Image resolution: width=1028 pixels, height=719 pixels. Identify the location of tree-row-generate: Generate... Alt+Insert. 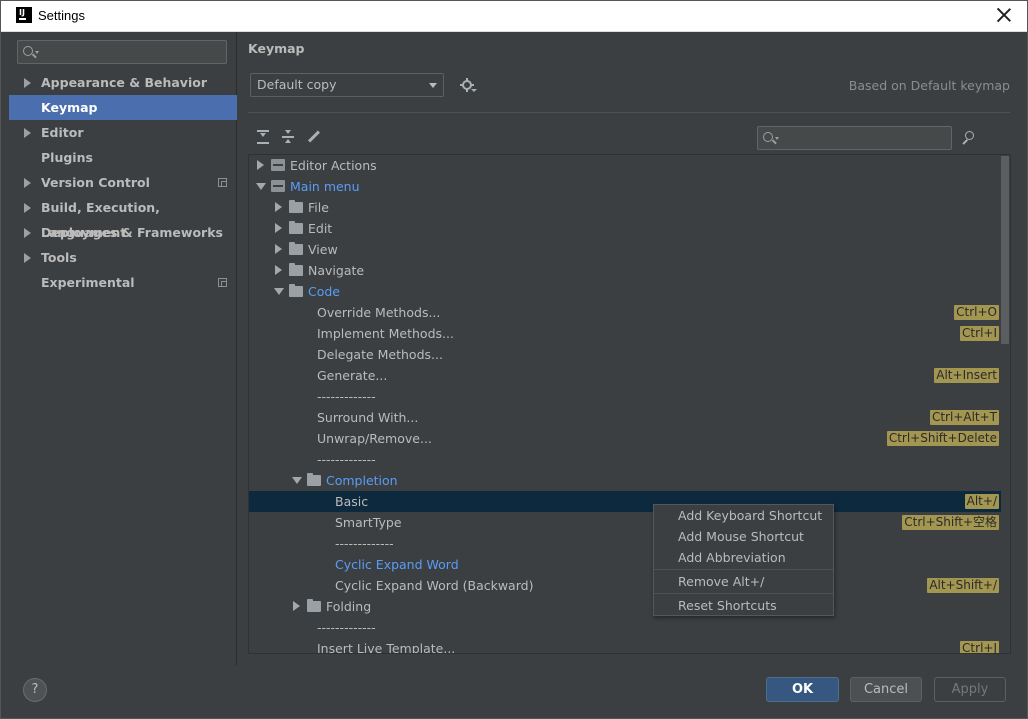
(625, 375).